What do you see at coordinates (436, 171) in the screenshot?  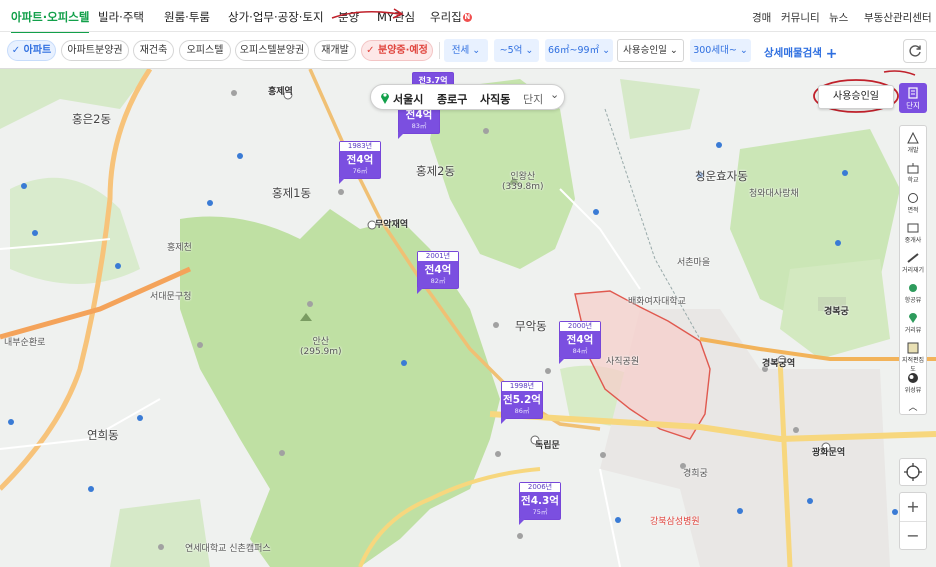 I see `label-hongje2dong: 홍제2동` at bounding box center [436, 171].